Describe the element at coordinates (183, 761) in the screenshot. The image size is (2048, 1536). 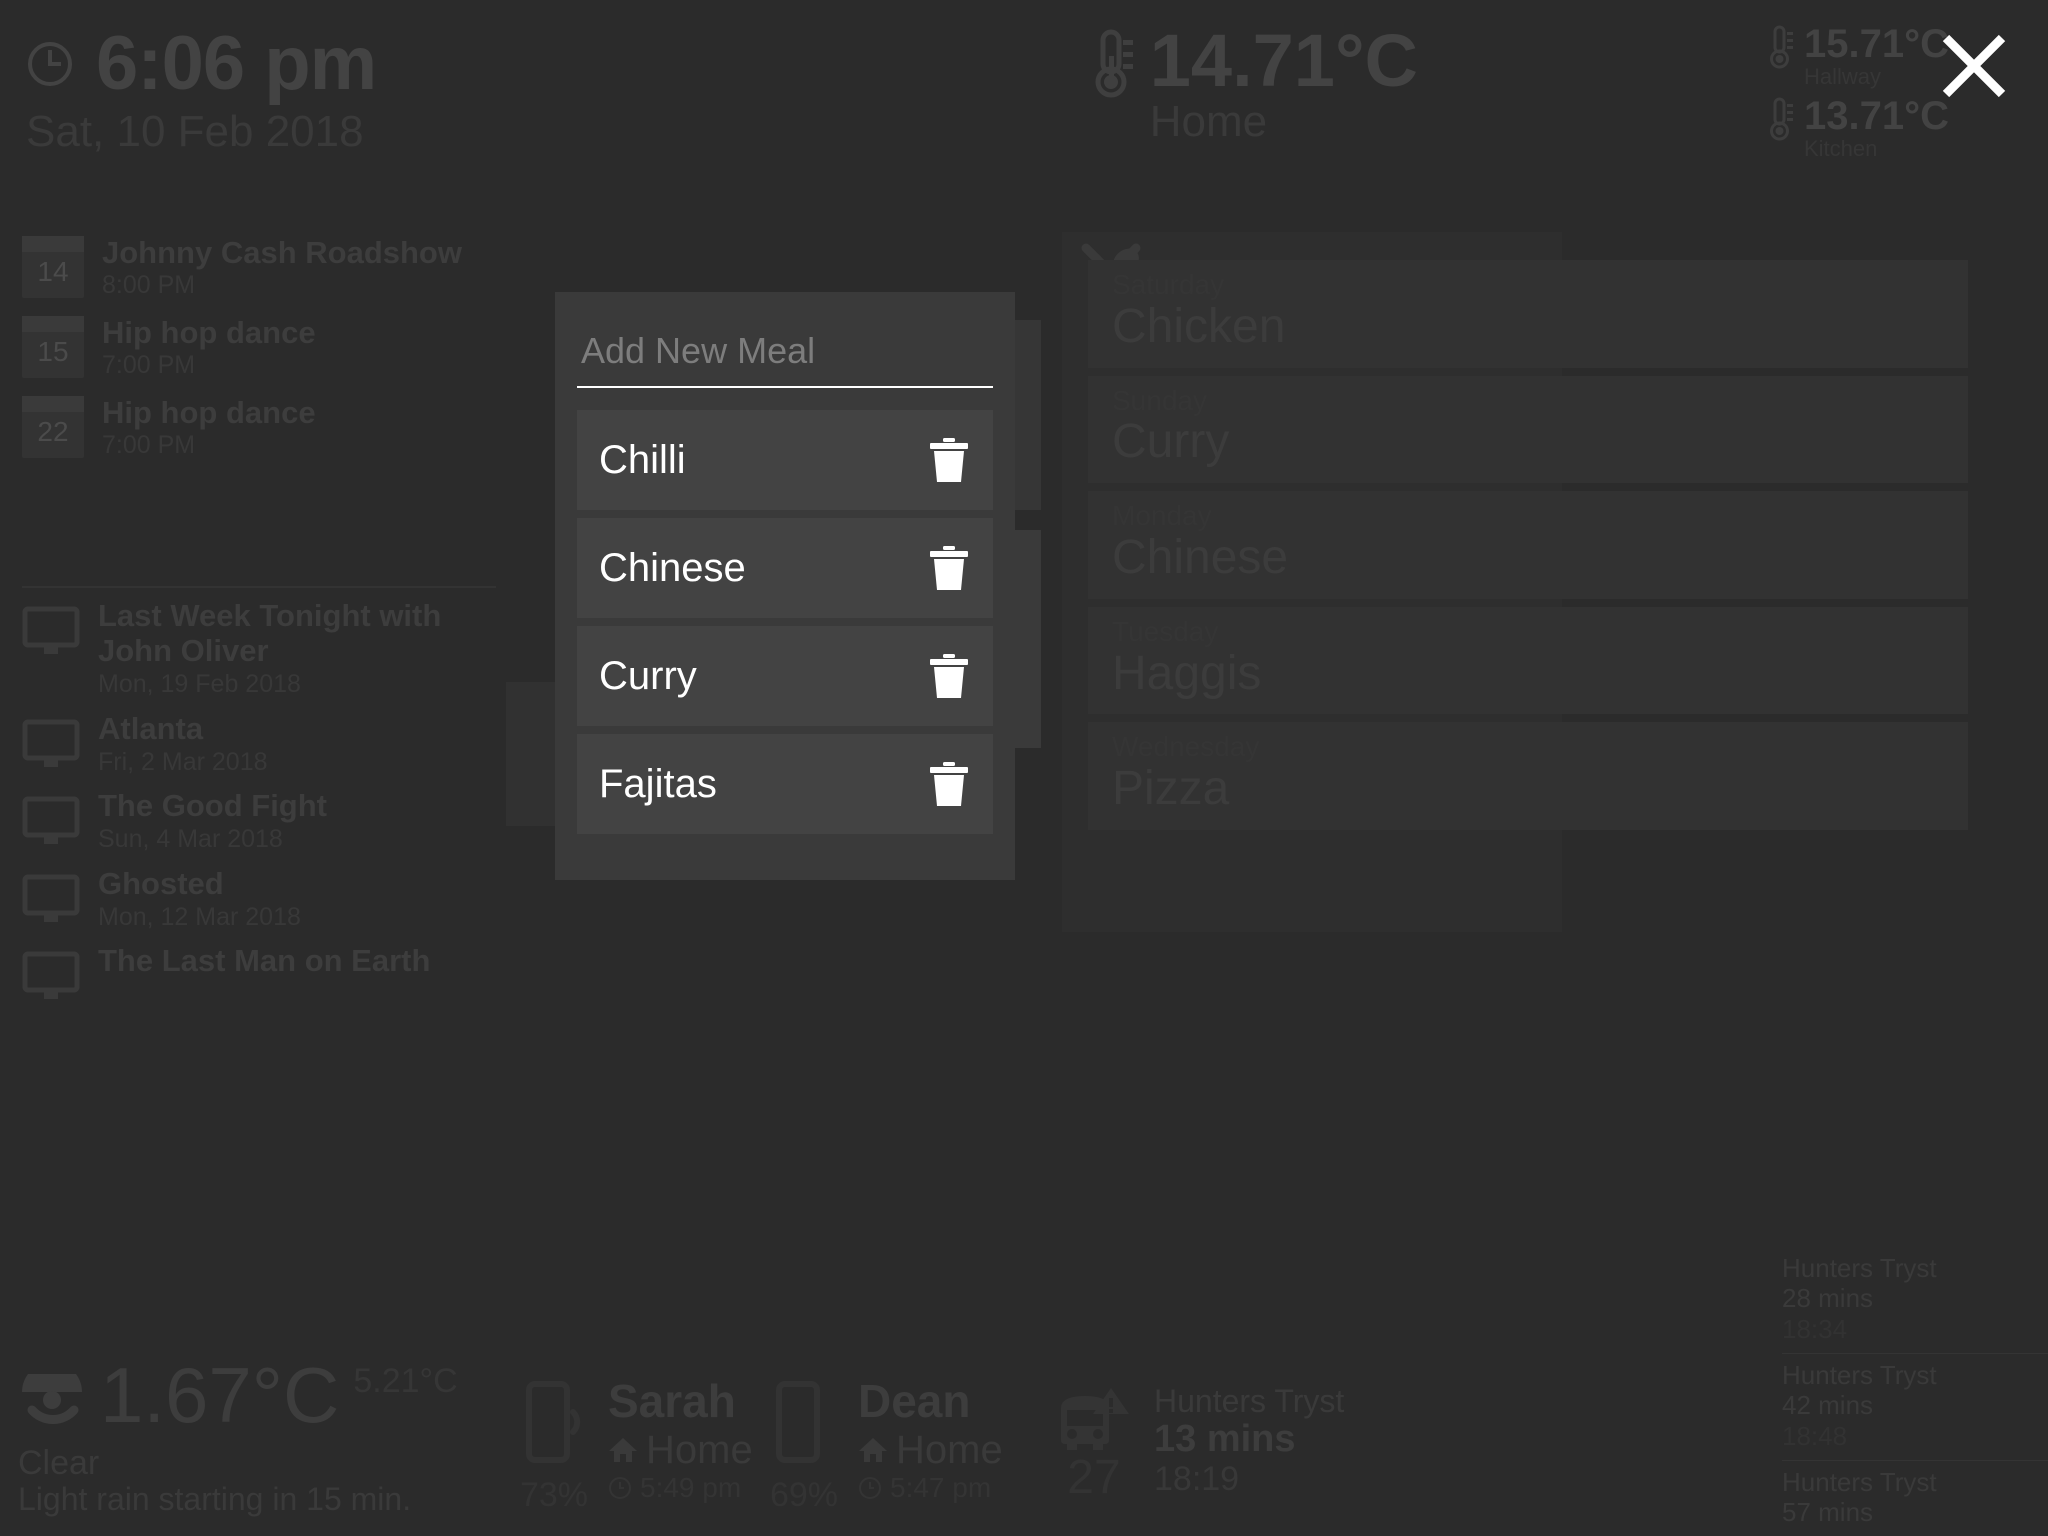
I see `tv-show-date: Fri, 2 Mar 2018` at that location.